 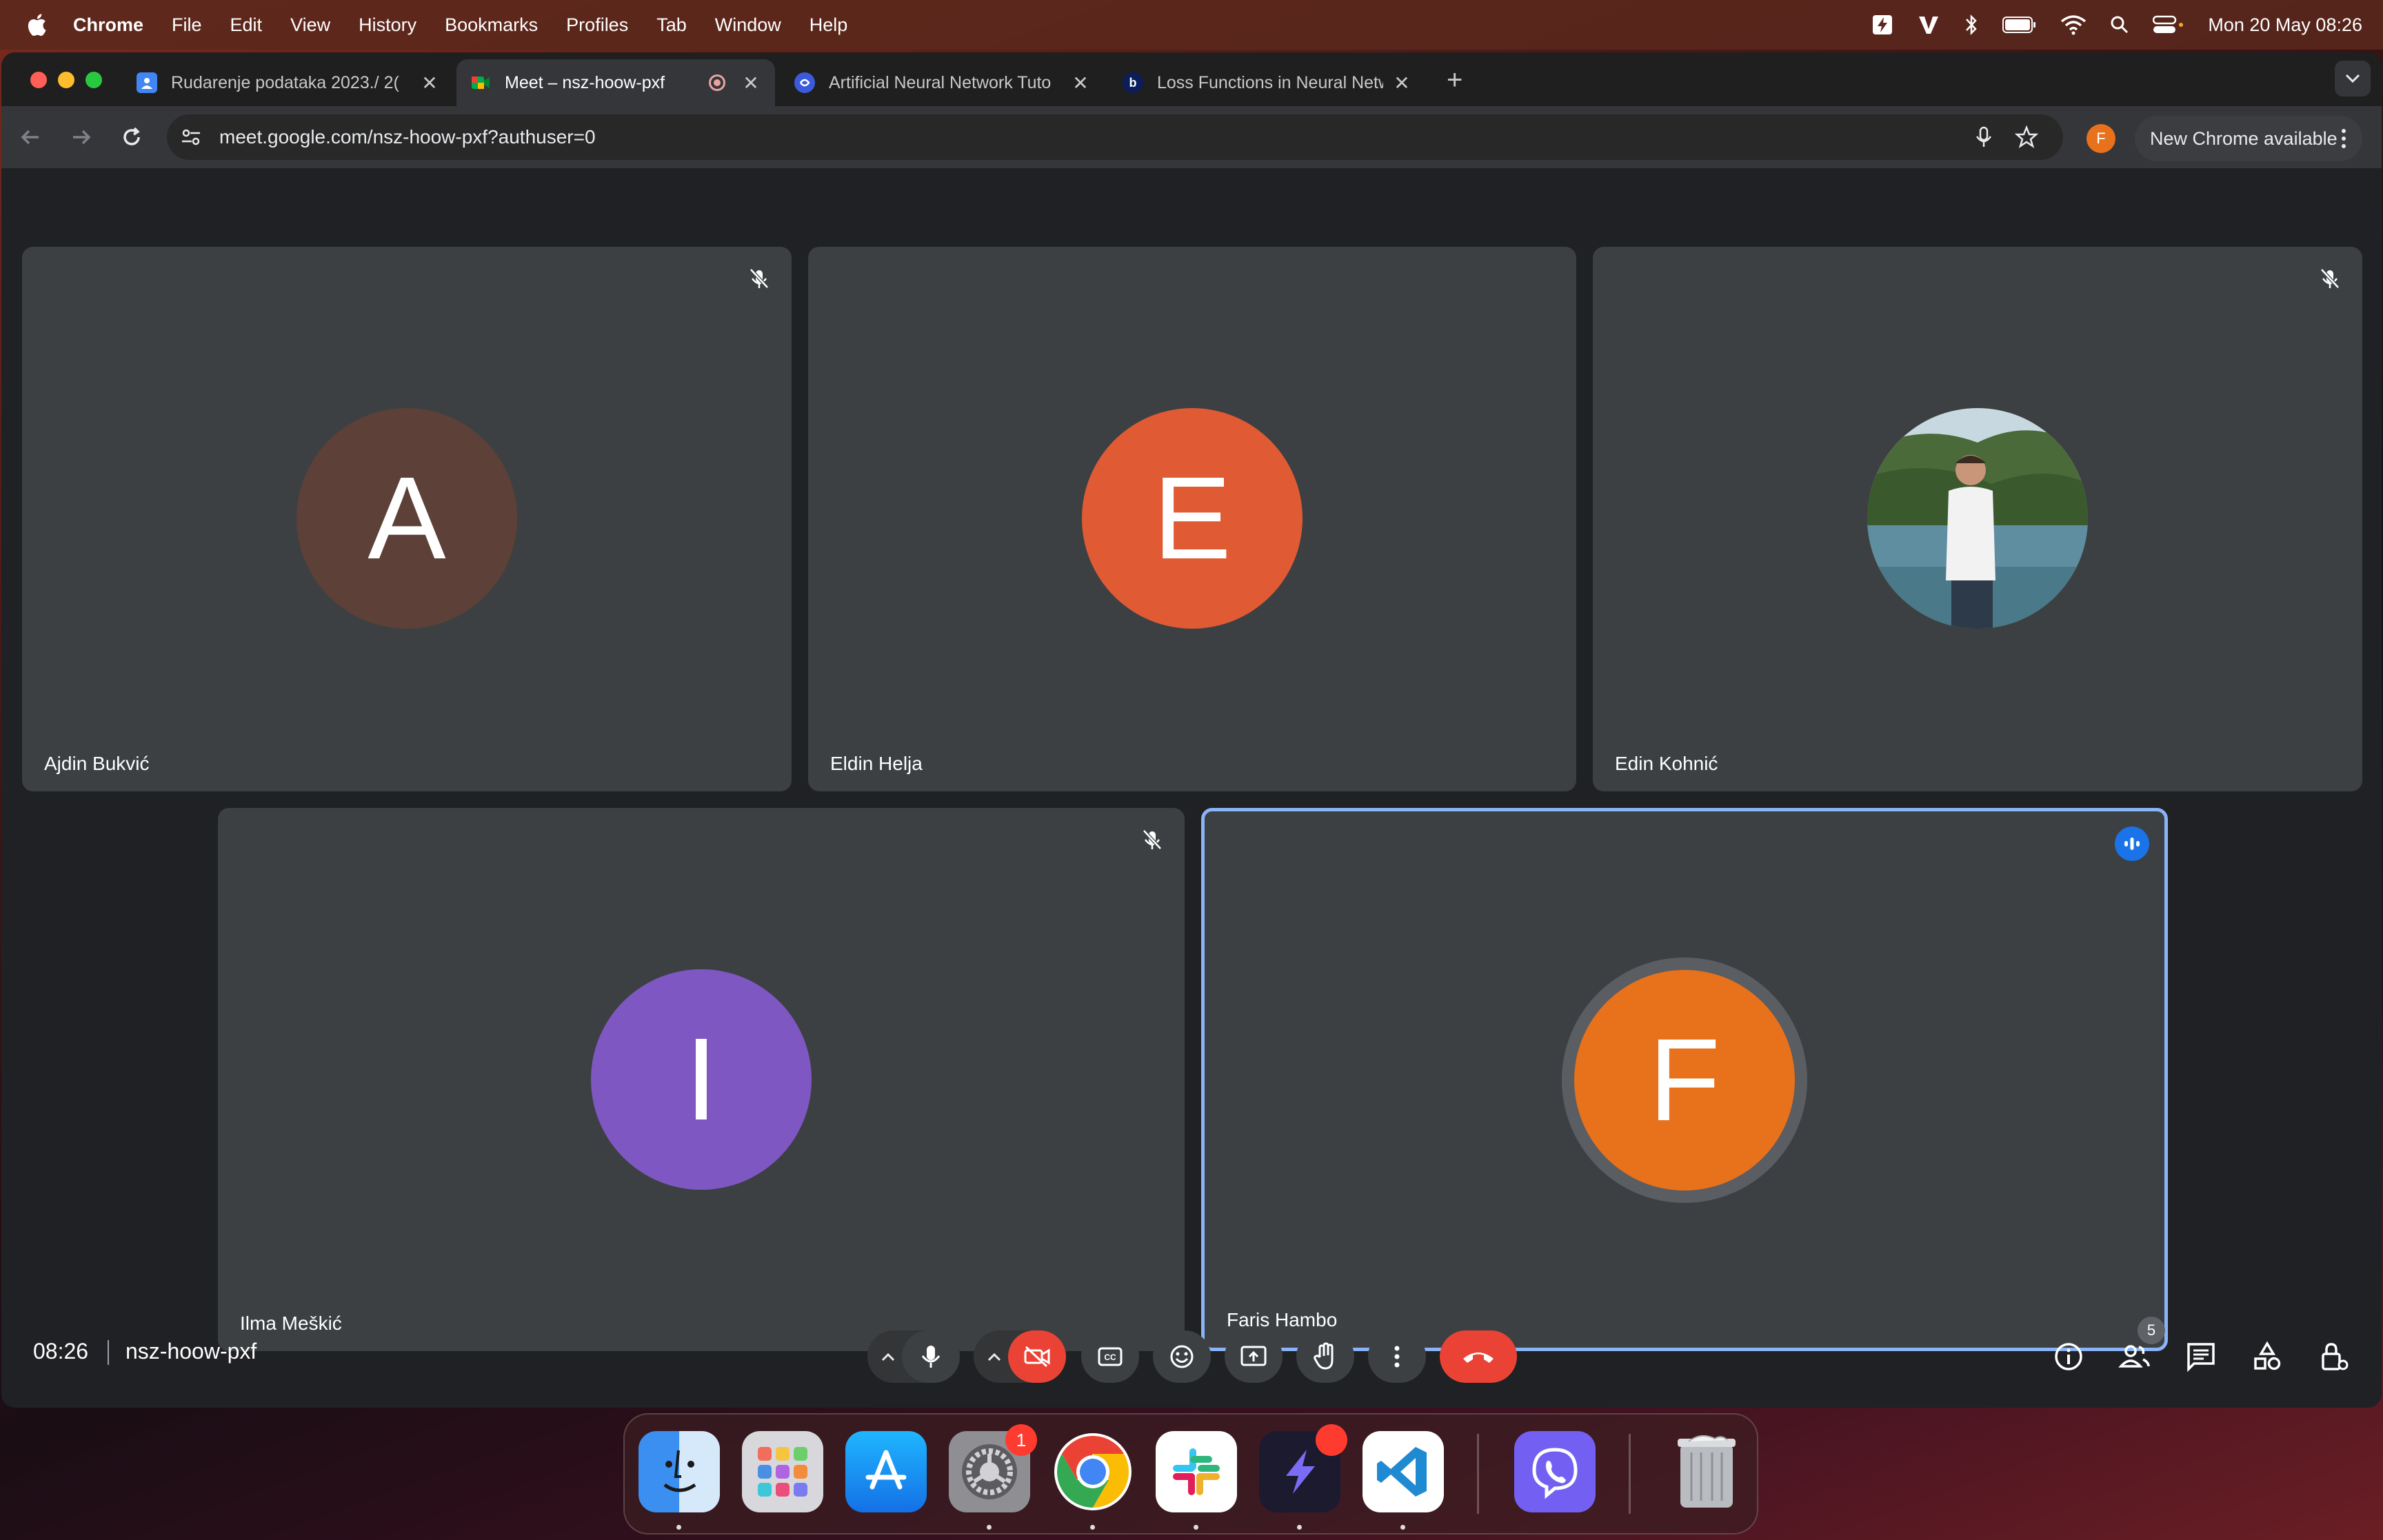 What do you see at coordinates (2343, 138) in the screenshot?
I see `kebab-menu-icon` at bounding box center [2343, 138].